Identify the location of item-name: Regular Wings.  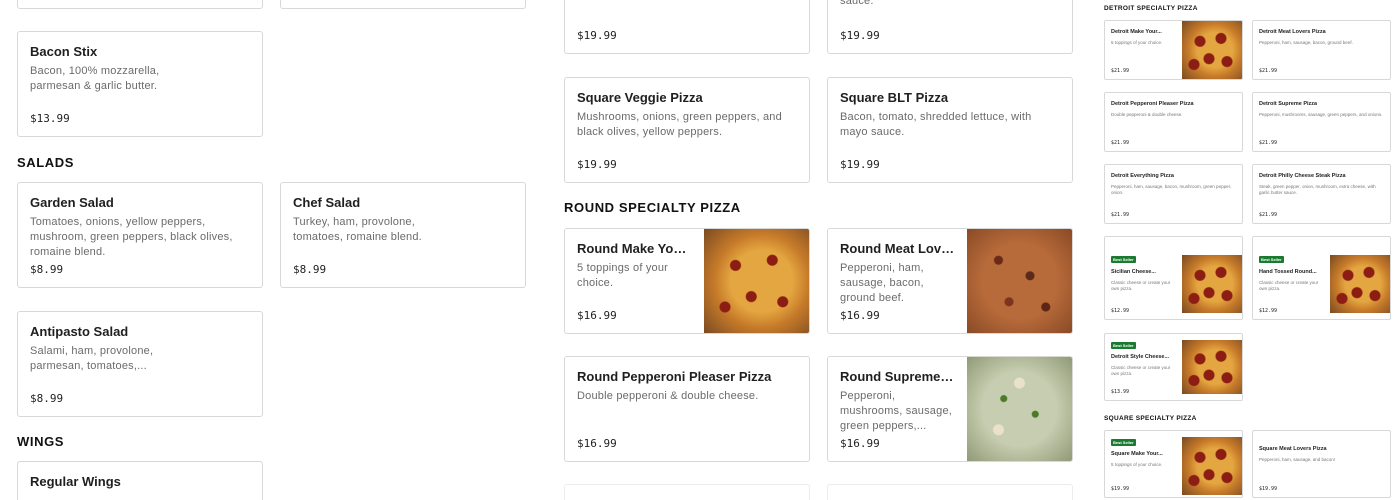
(75, 481).